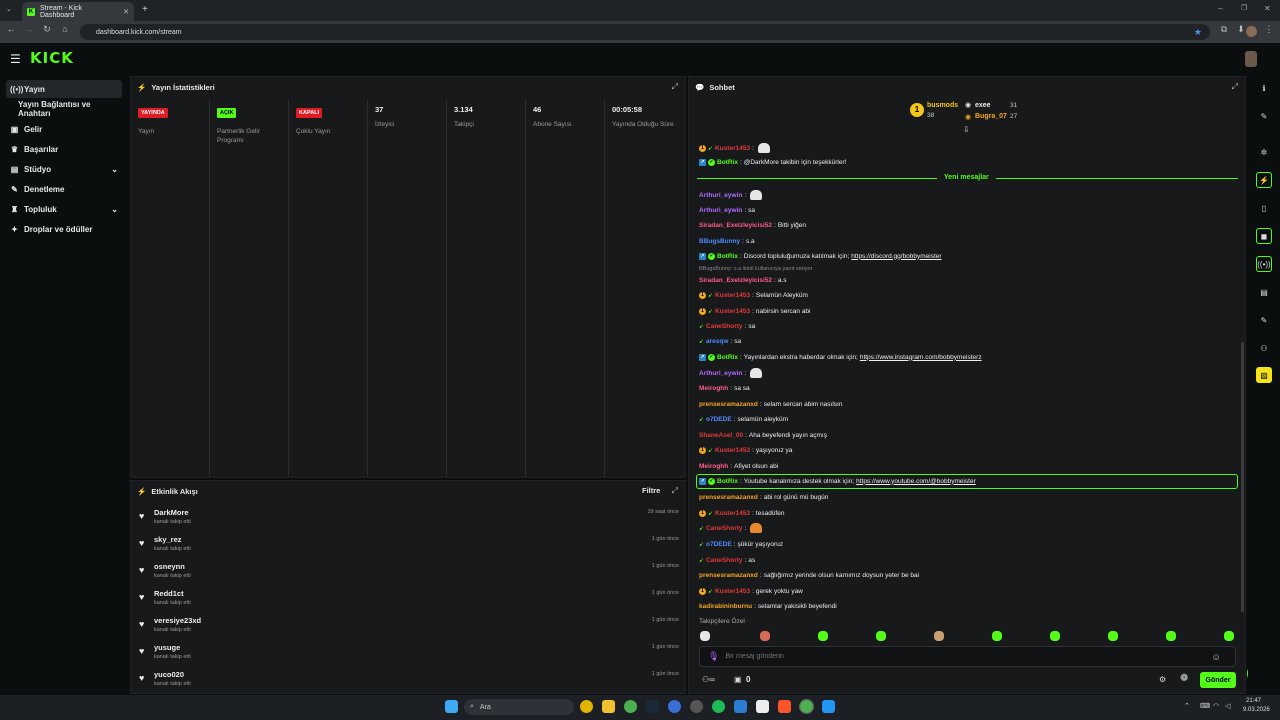  What do you see at coordinates (78, 11) in the screenshot?
I see `browser-tab: K Stream - Kick Dashboard ✕` at bounding box center [78, 11].